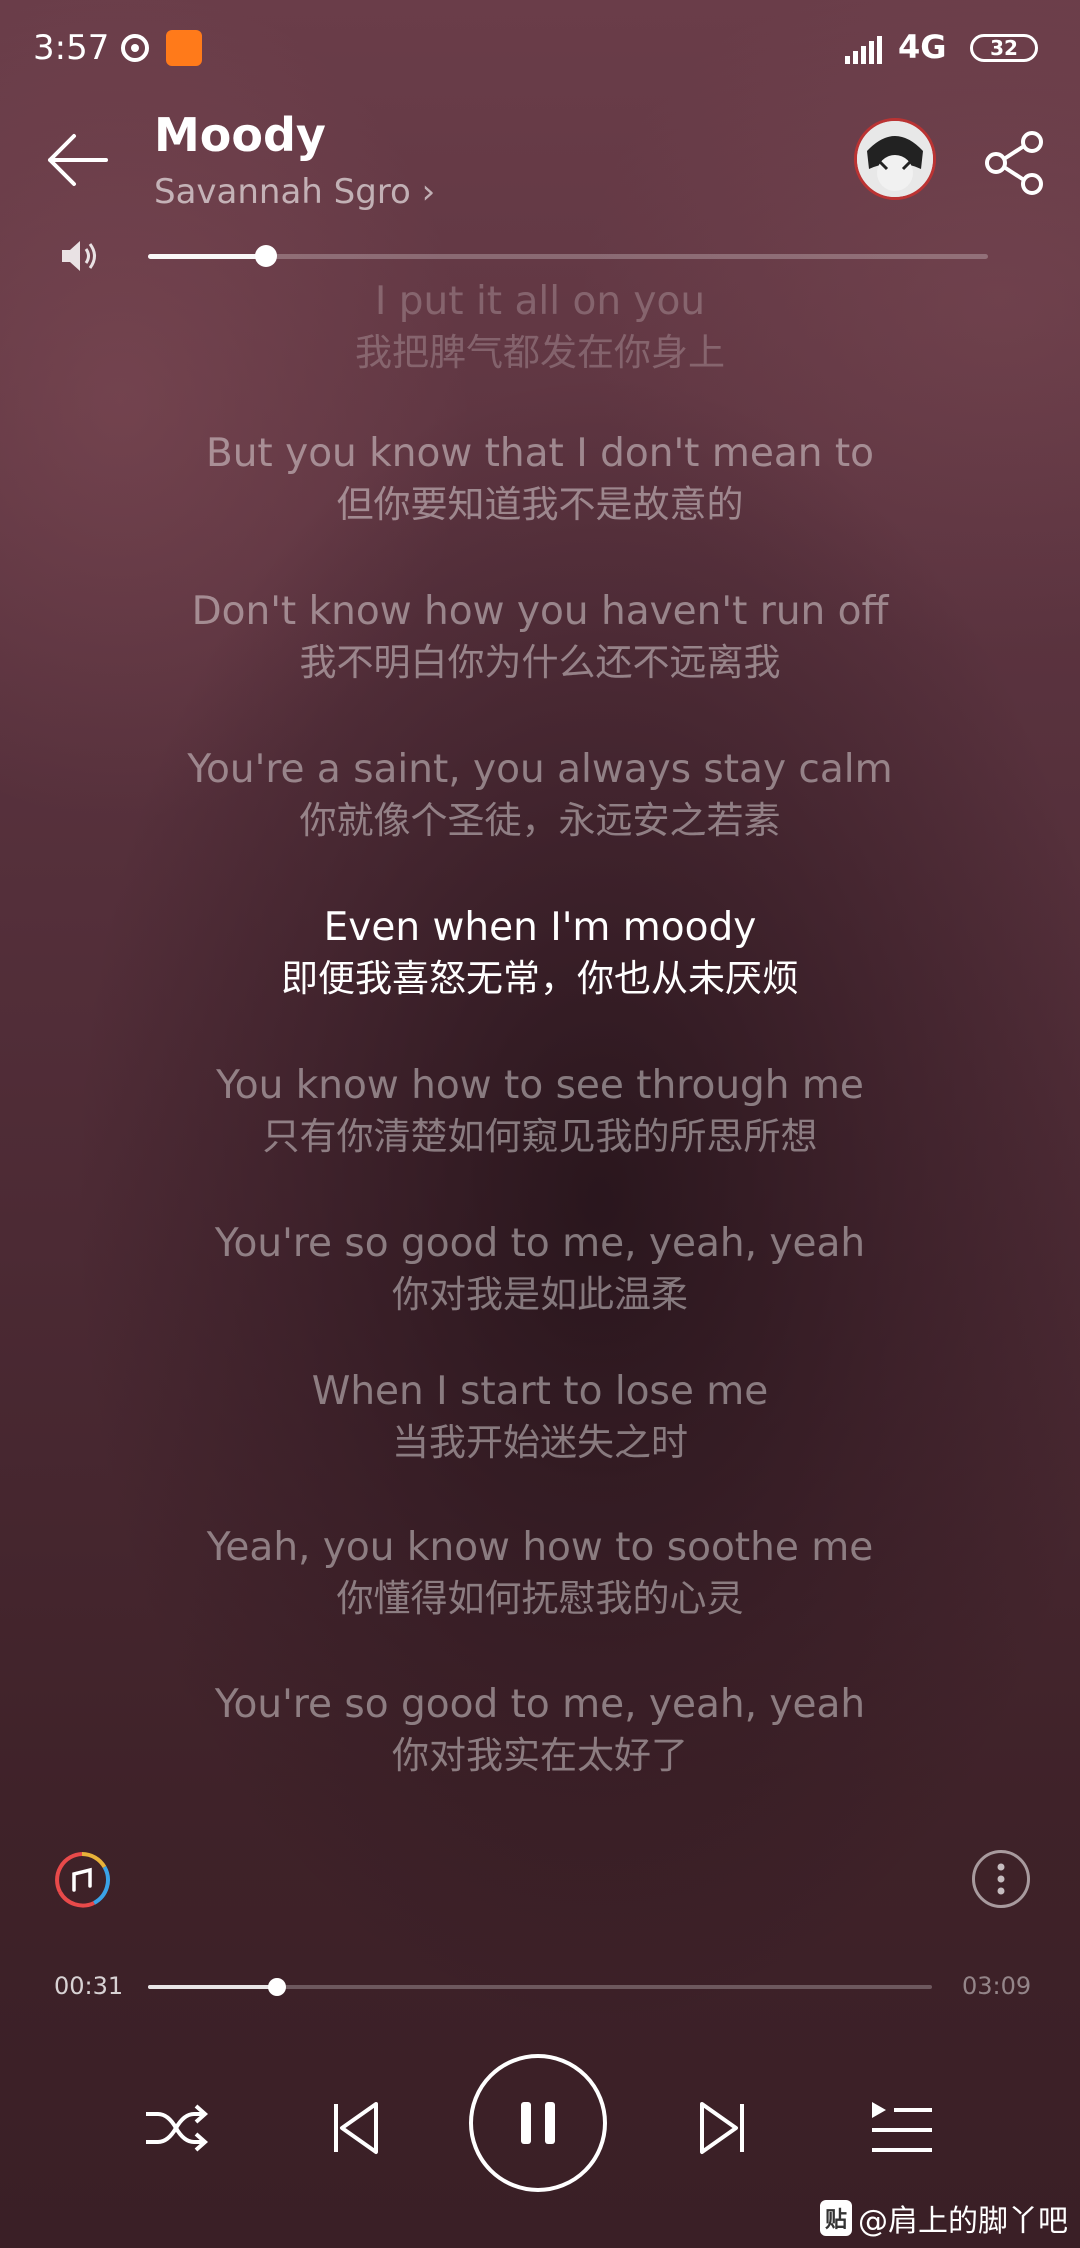 This screenshot has width=1080, height=2248. What do you see at coordinates (540, 352) in the screenshot?
I see `lyric-chinese: 我把脾气都发在你身上` at bounding box center [540, 352].